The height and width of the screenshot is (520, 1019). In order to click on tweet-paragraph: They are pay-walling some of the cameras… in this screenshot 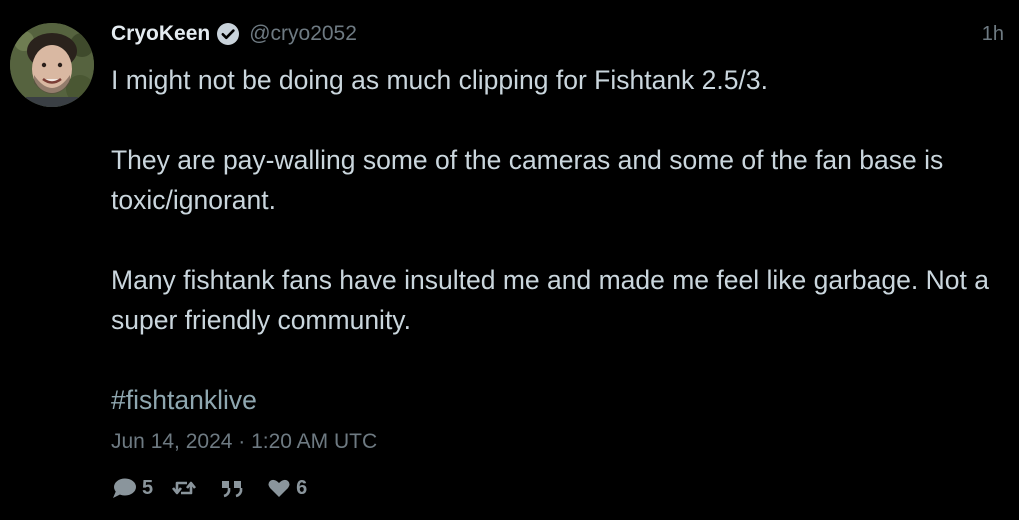, I will do `click(527, 180)`.